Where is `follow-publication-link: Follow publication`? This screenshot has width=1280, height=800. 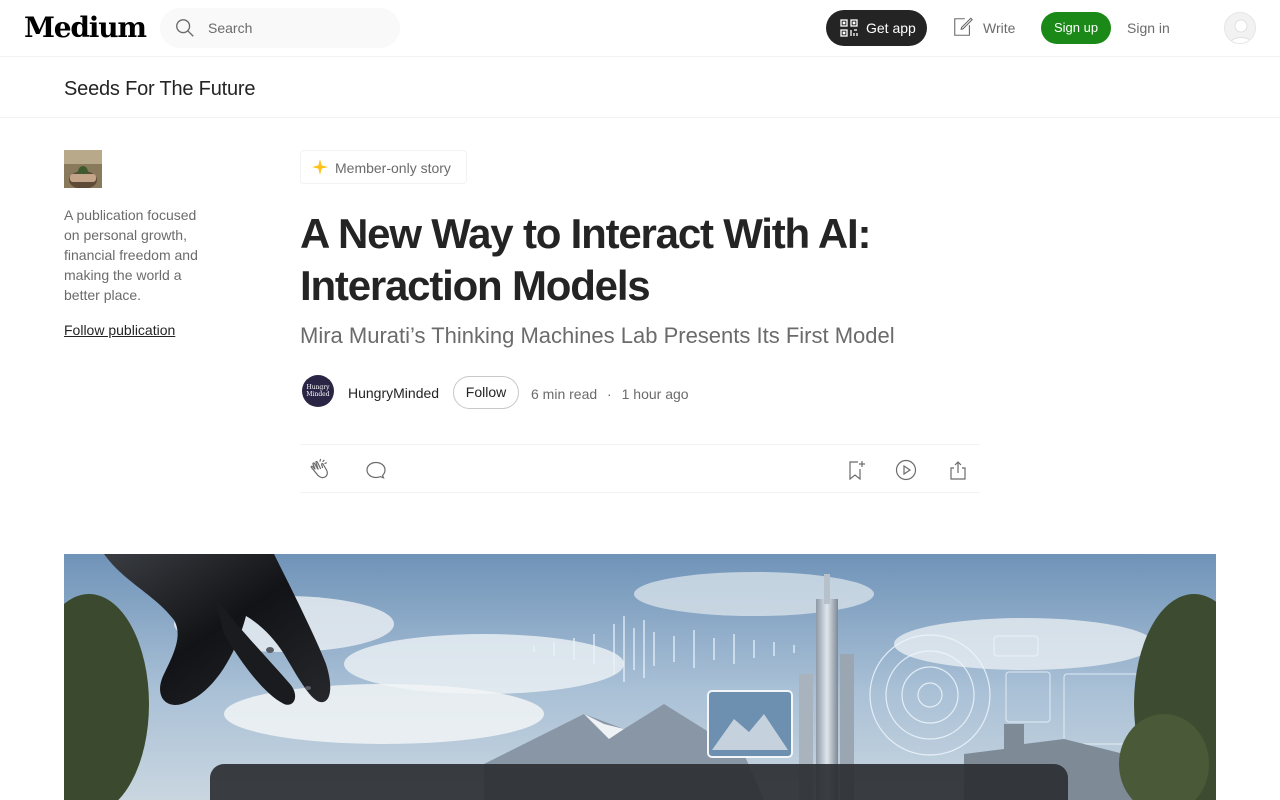
follow-publication-link: Follow publication is located at coordinates (119, 330).